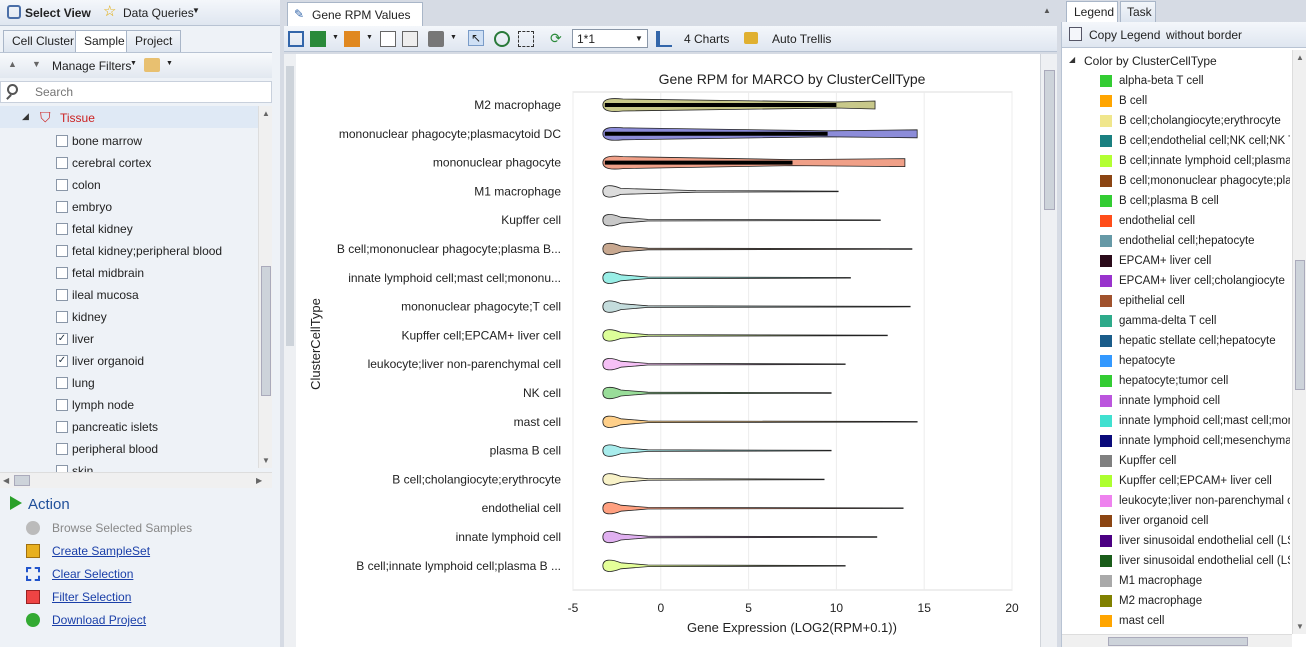  I want to click on tissue-filter-item: fetal midbrain, so click(100, 273).